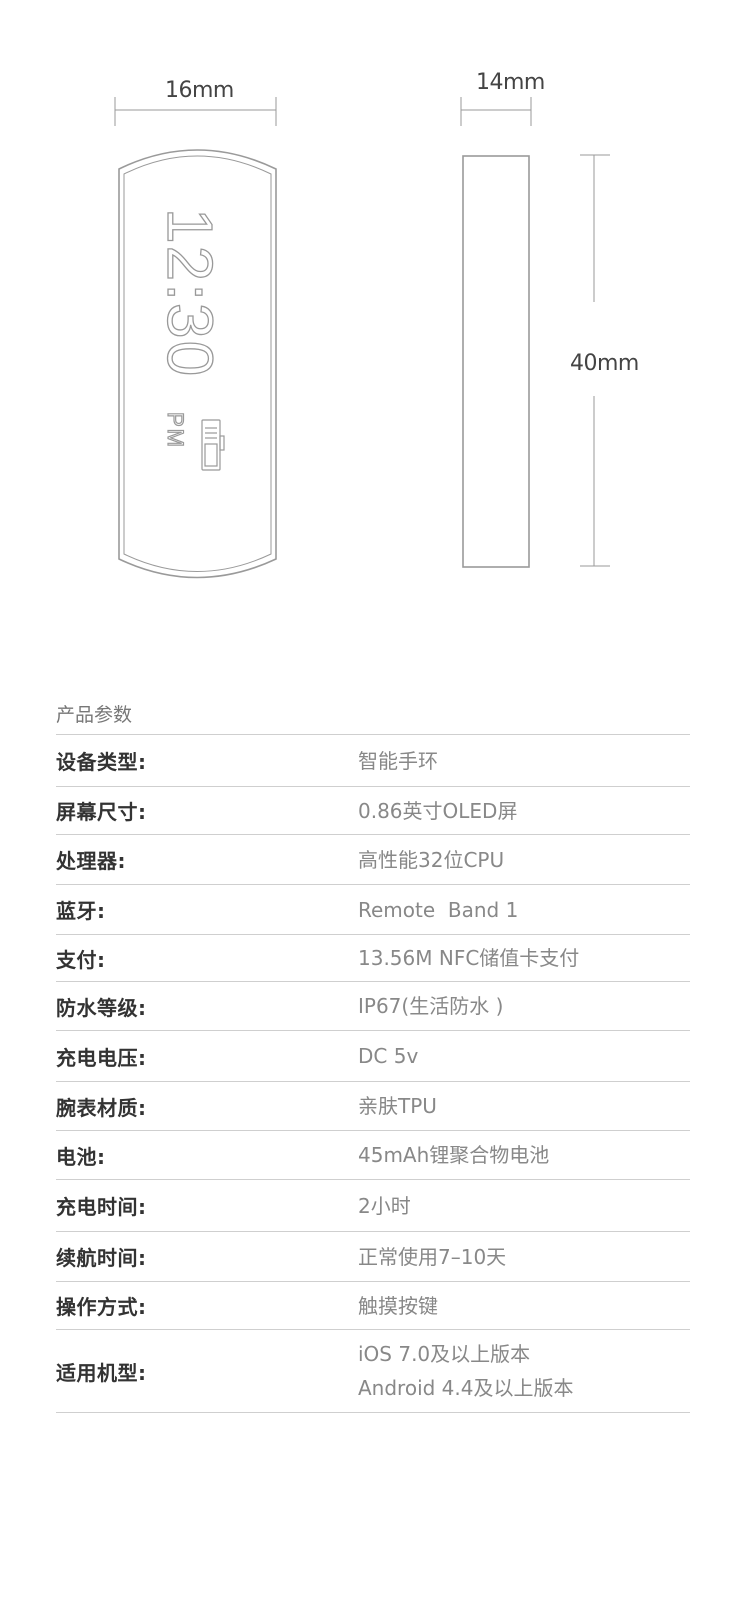  I want to click on spec-value: Remote Band 1, so click(524, 909).